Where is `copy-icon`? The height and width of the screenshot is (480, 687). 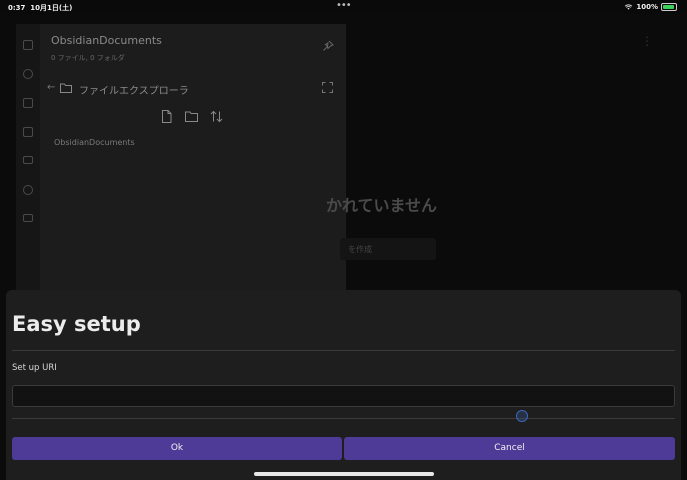
copy-icon is located at coordinates (28, 132).